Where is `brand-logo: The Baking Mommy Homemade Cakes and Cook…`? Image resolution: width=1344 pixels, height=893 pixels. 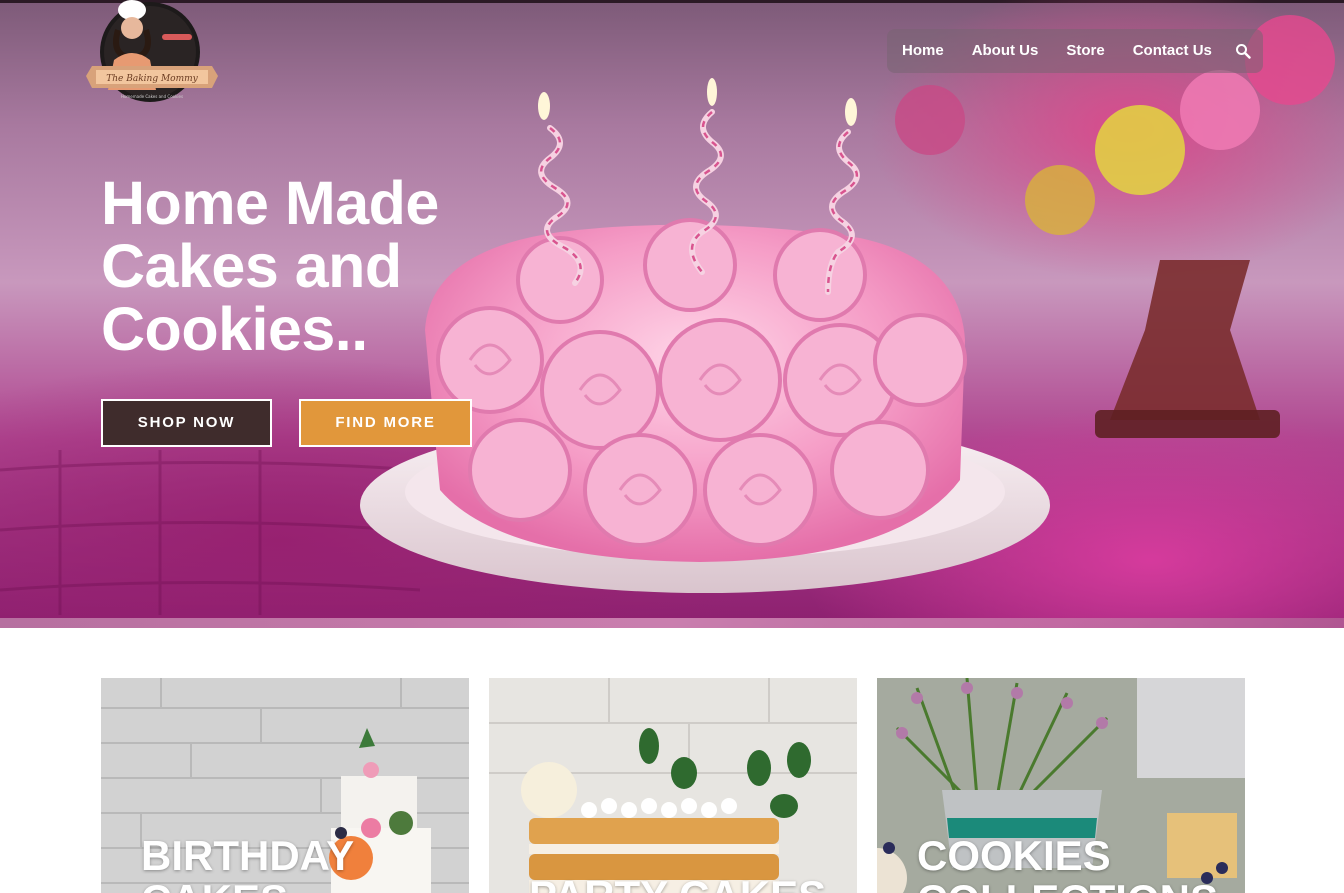
brand-logo: The Baking Mommy Homemade Cakes and Cook… is located at coordinates (152, 54).